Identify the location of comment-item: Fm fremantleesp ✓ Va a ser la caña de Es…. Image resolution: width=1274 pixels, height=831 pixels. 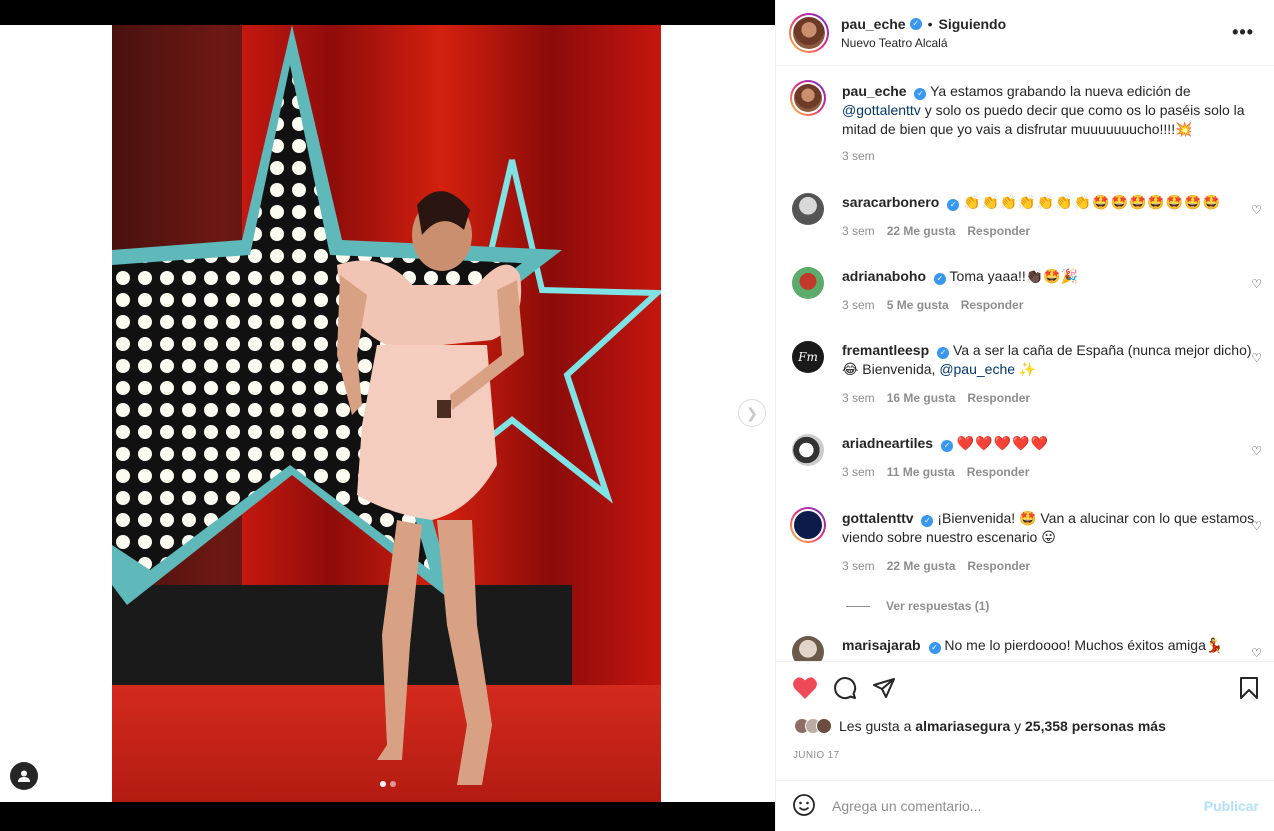
(1027, 373).